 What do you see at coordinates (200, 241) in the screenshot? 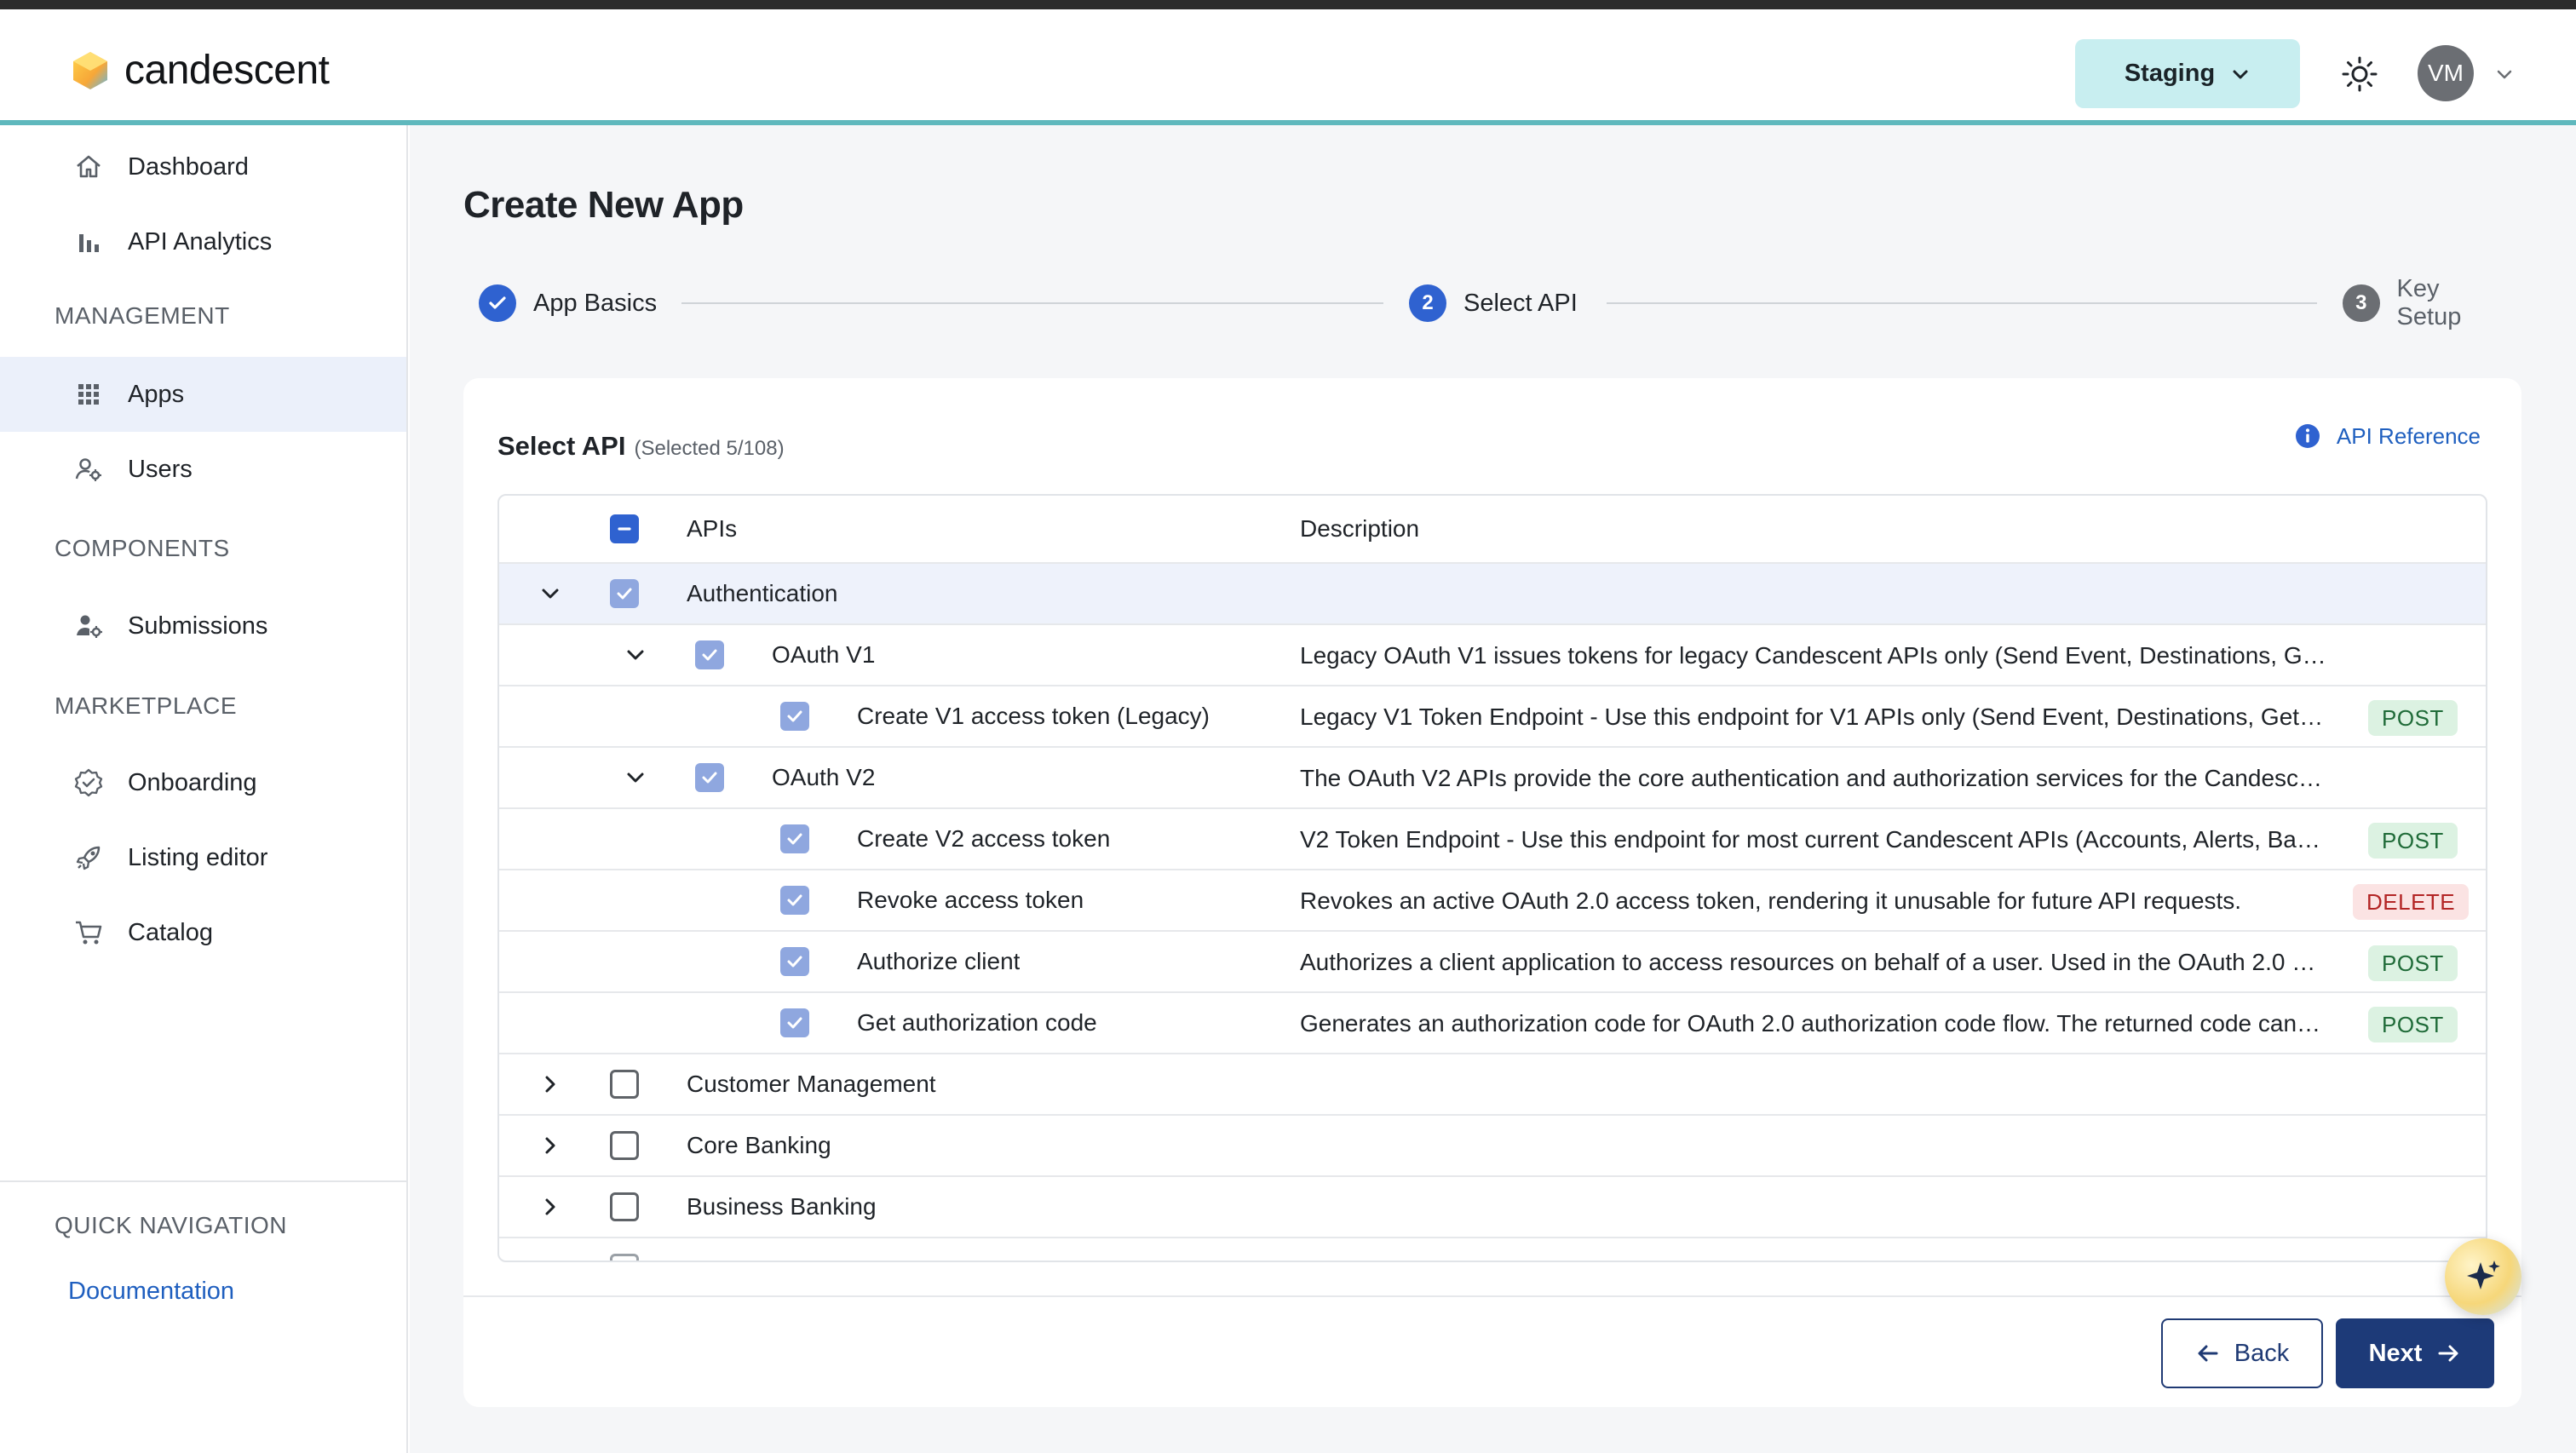
I see `sidebar-item-label: API Analytics` at bounding box center [200, 241].